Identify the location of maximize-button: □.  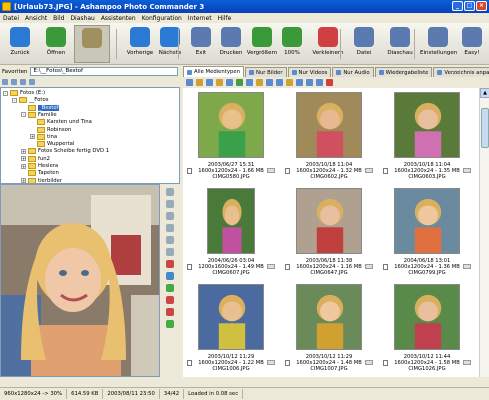
(469, 6).